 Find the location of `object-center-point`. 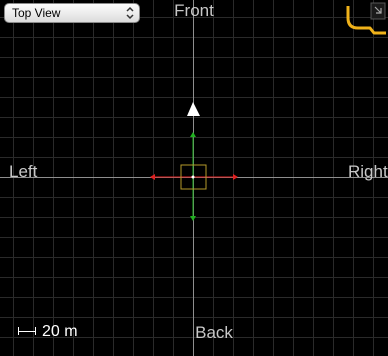

object-center-point is located at coordinates (193, 177).